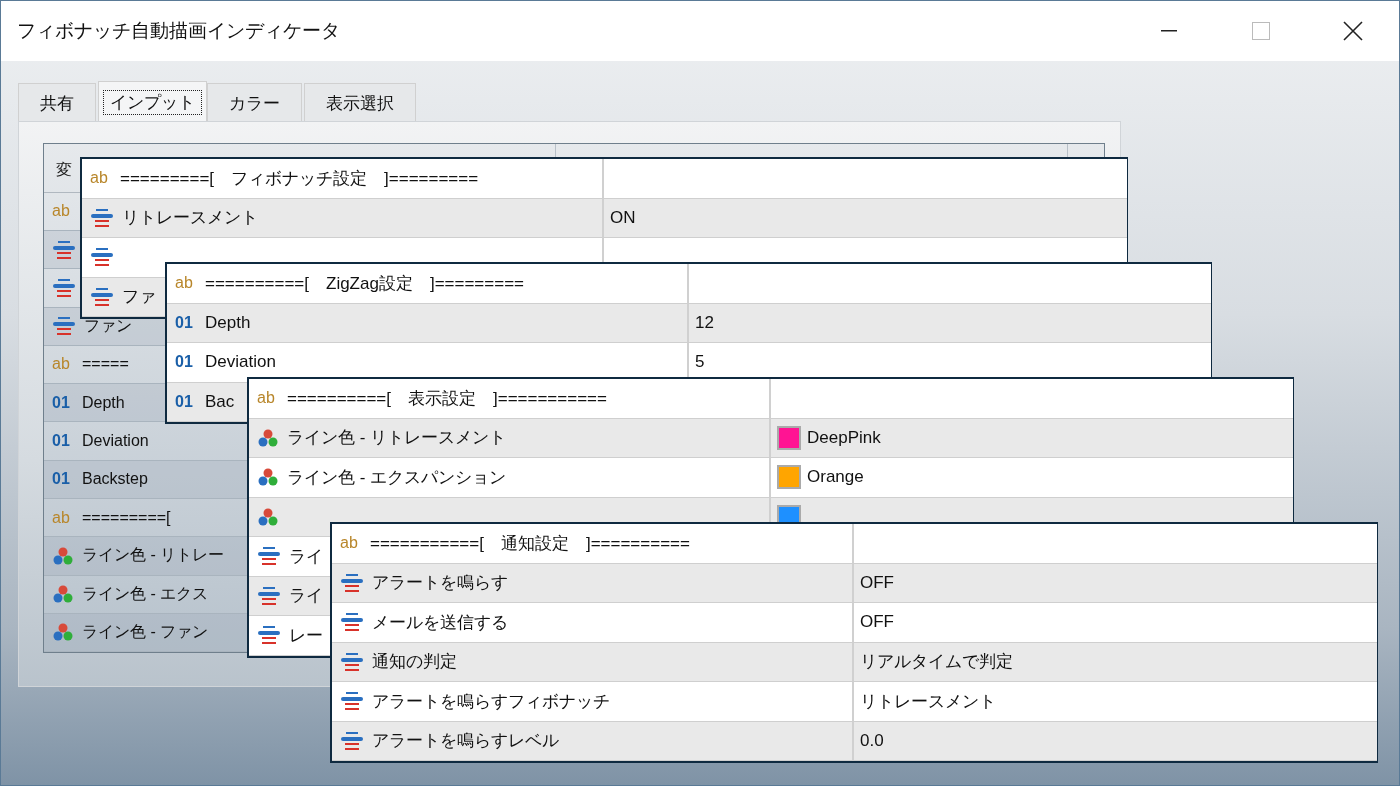 This screenshot has width=1400, height=786. I want to click on parameter-value: Orange, so click(835, 477).